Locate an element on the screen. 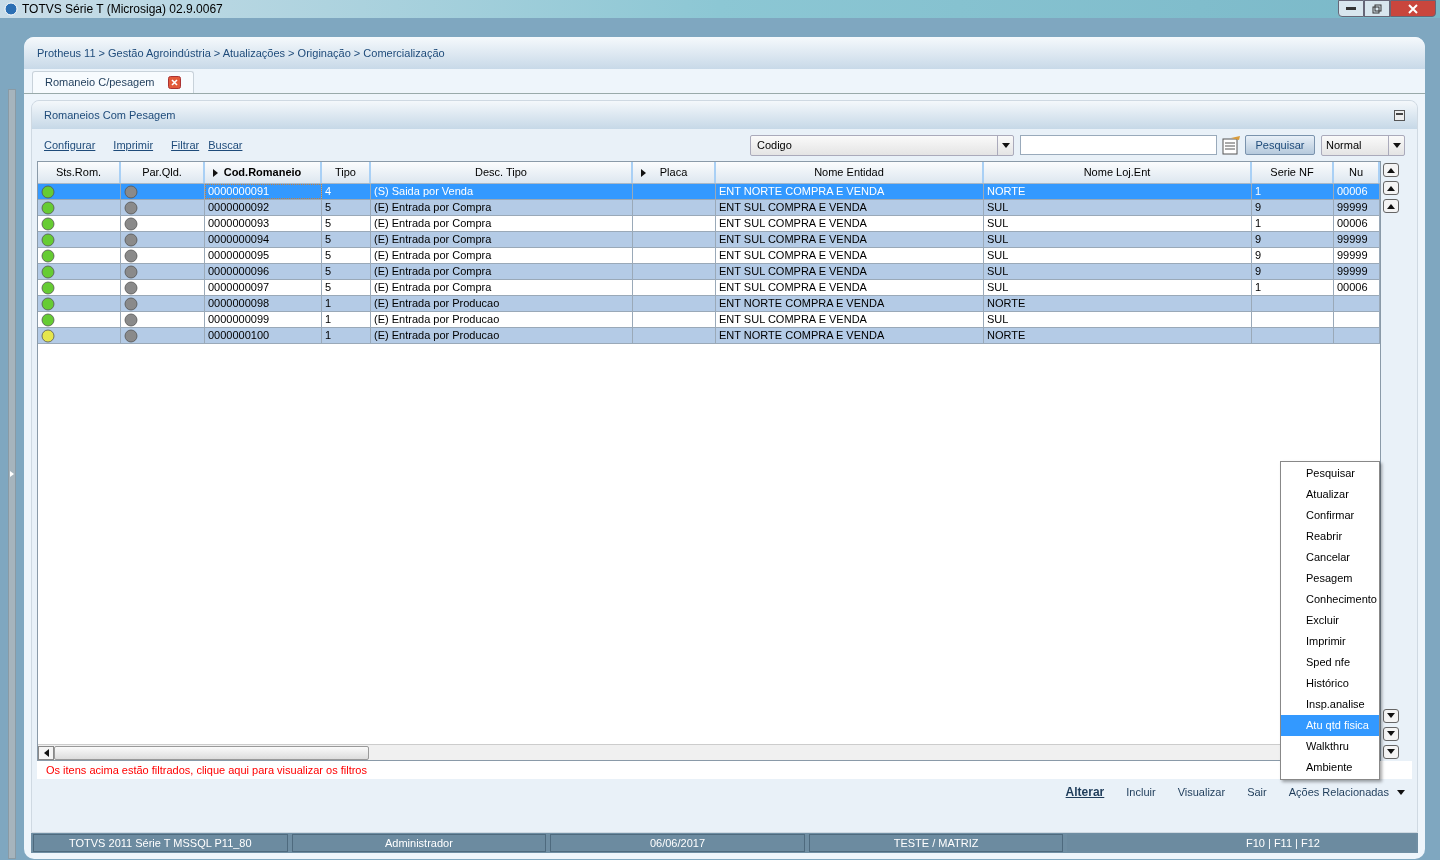 Image resolution: width=1440 pixels, height=860 pixels. table-cell: 0000000091 is located at coordinates (239, 191).